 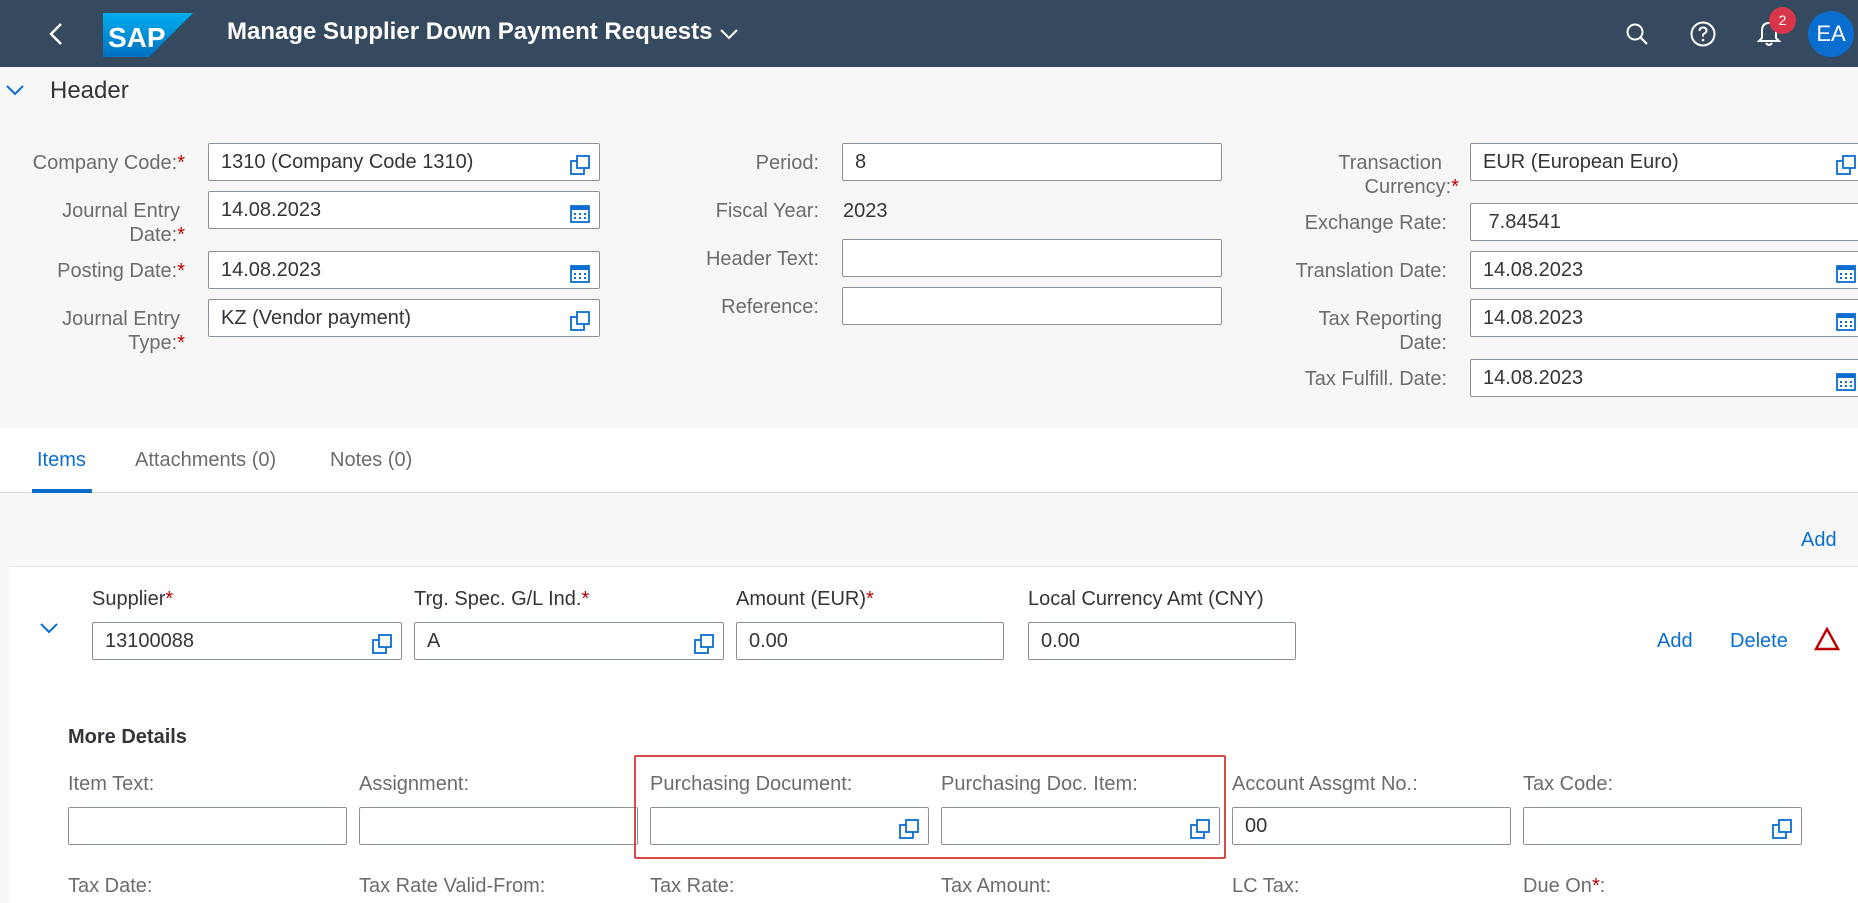 What do you see at coordinates (404, 270) in the screenshot?
I see `posting-date-input: 14.08.2023` at bounding box center [404, 270].